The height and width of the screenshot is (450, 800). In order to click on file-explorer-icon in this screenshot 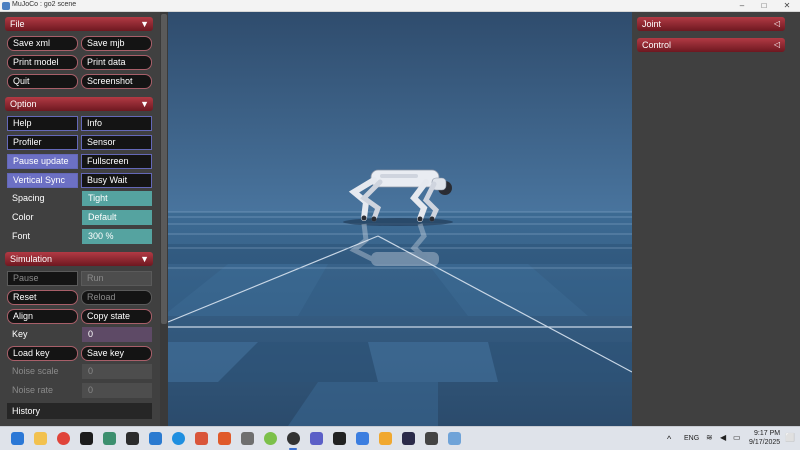, I will do `click(40, 438)`.